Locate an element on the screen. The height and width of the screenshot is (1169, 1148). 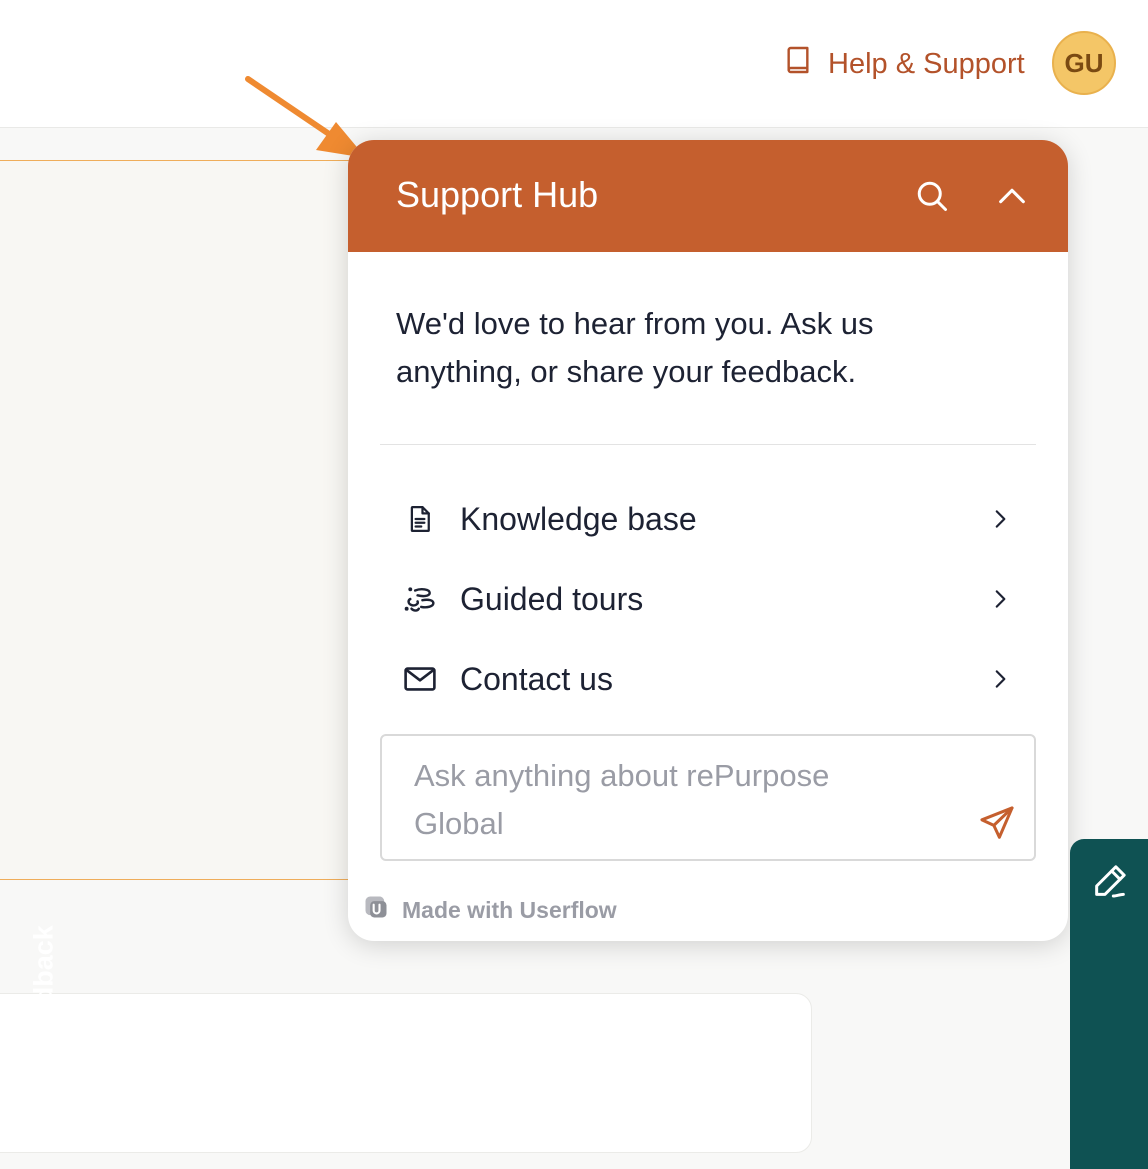
pencil-icon is located at coordinates (1110, 881).